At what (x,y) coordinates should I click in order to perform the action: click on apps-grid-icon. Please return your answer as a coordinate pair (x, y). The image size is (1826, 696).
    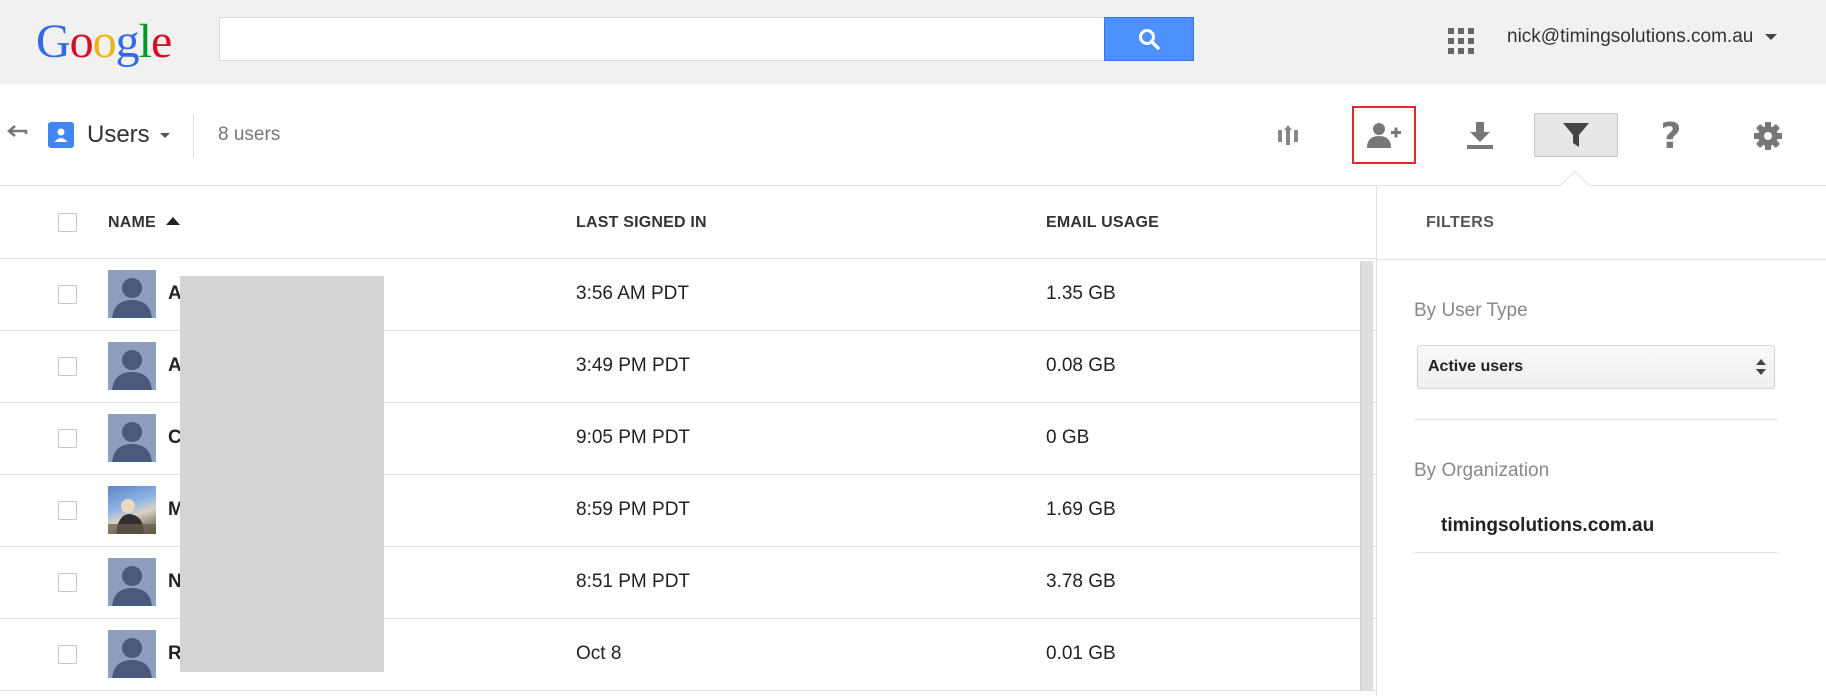
    Looking at the image, I should click on (1461, 41).